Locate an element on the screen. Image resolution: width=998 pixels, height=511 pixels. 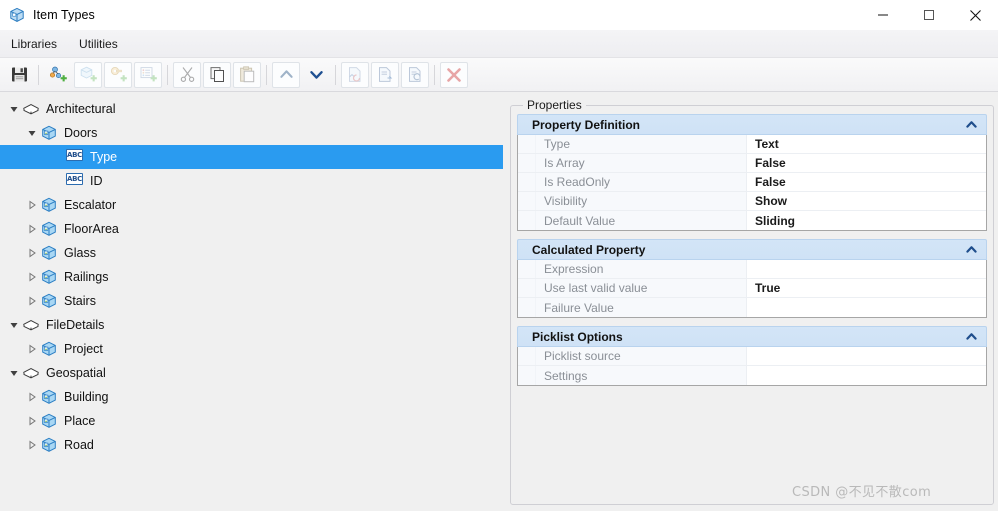
property-key: Is ReadOnly is located at coordinates (641, 182).